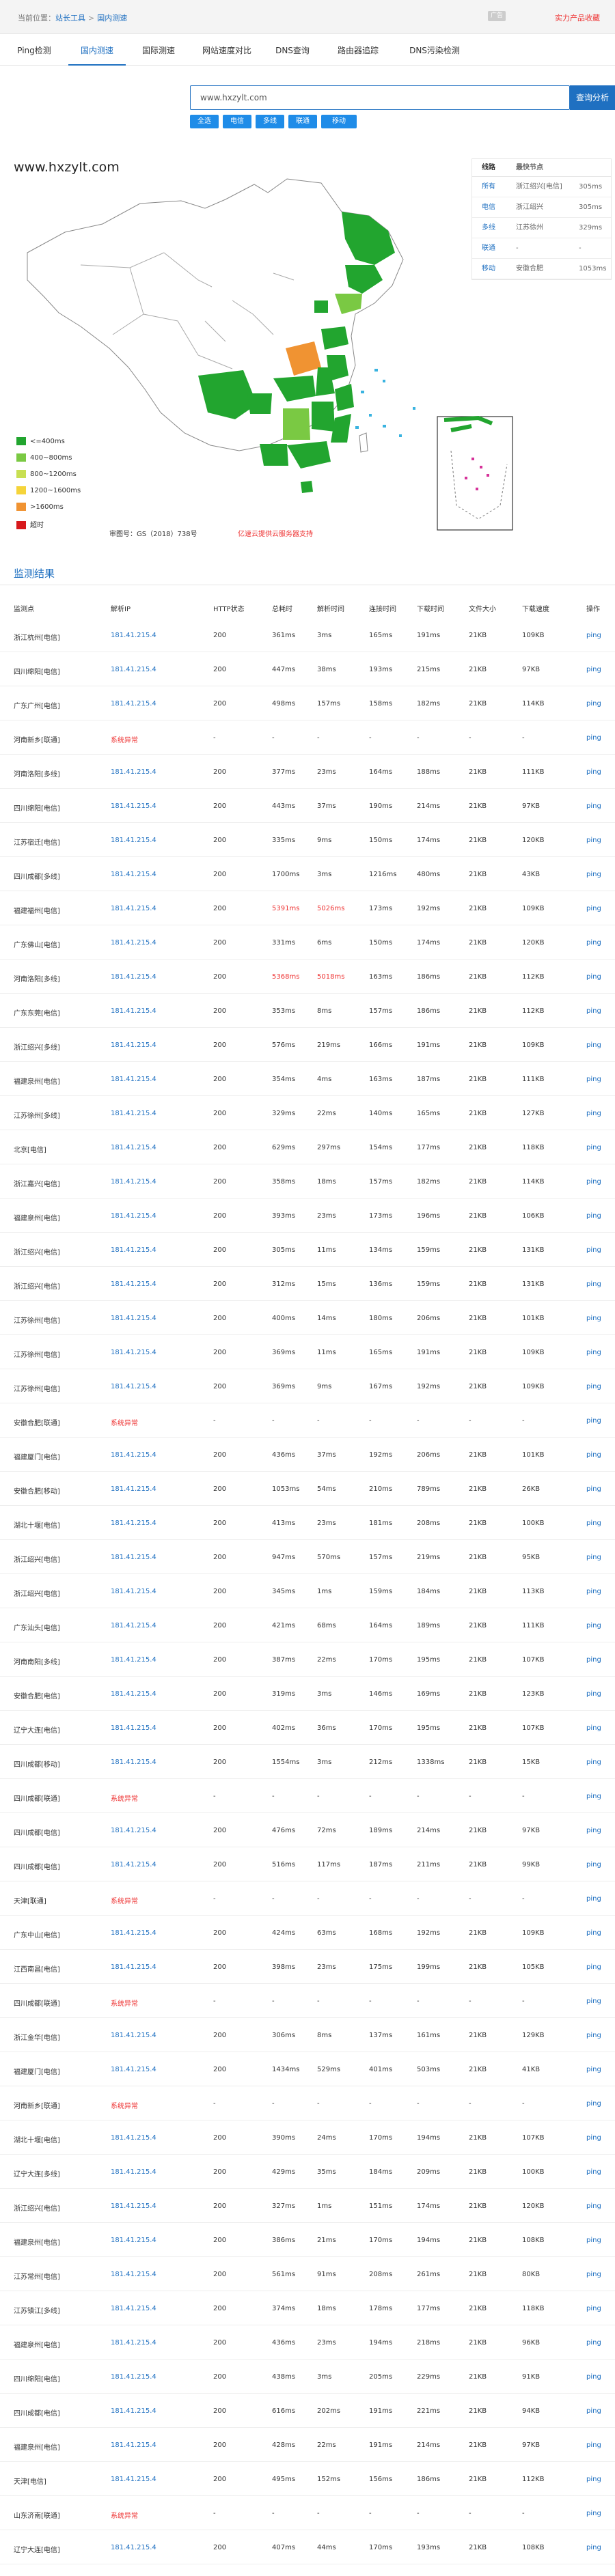 The image size is (615, 2576). Describe the element at coordinates (112, 18) in the screenshot. I see `breadcrumb-current: 国内测速` at that location.